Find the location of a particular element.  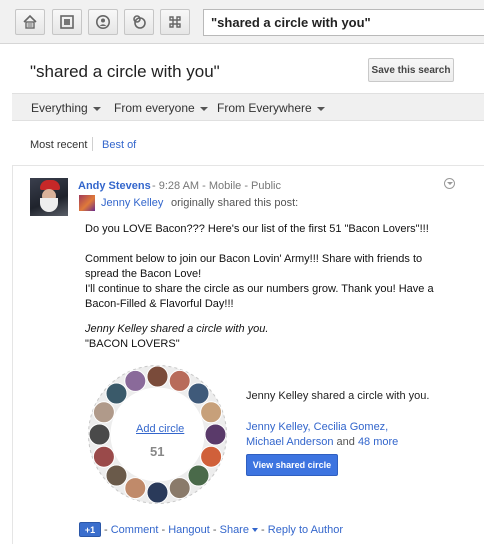

post-author-link: Andy Stevens is located at coordinates (114, 186).